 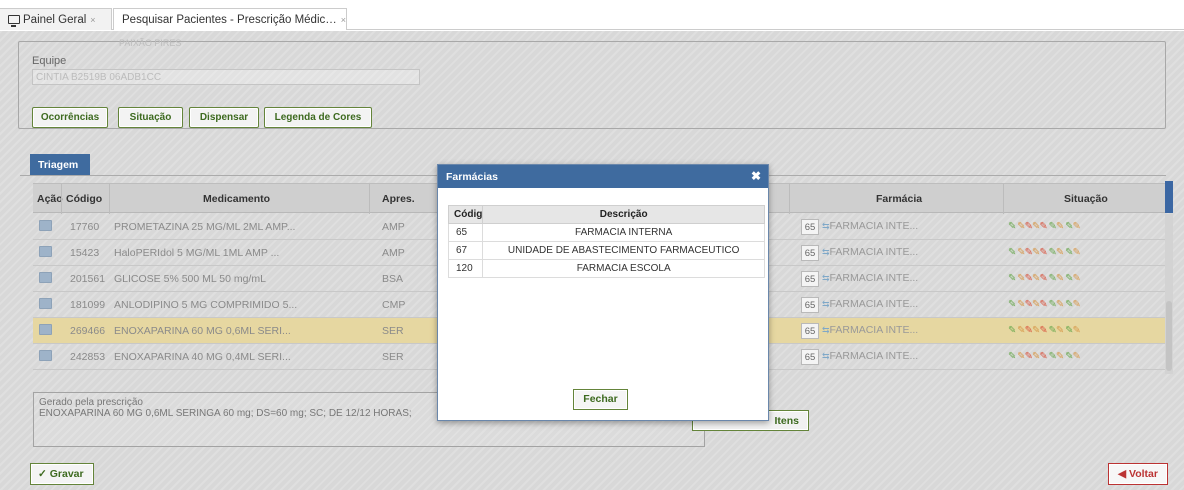 I want to click on table-row: 120 FARMACIA ESCOLA, so click(x=606, y=268).